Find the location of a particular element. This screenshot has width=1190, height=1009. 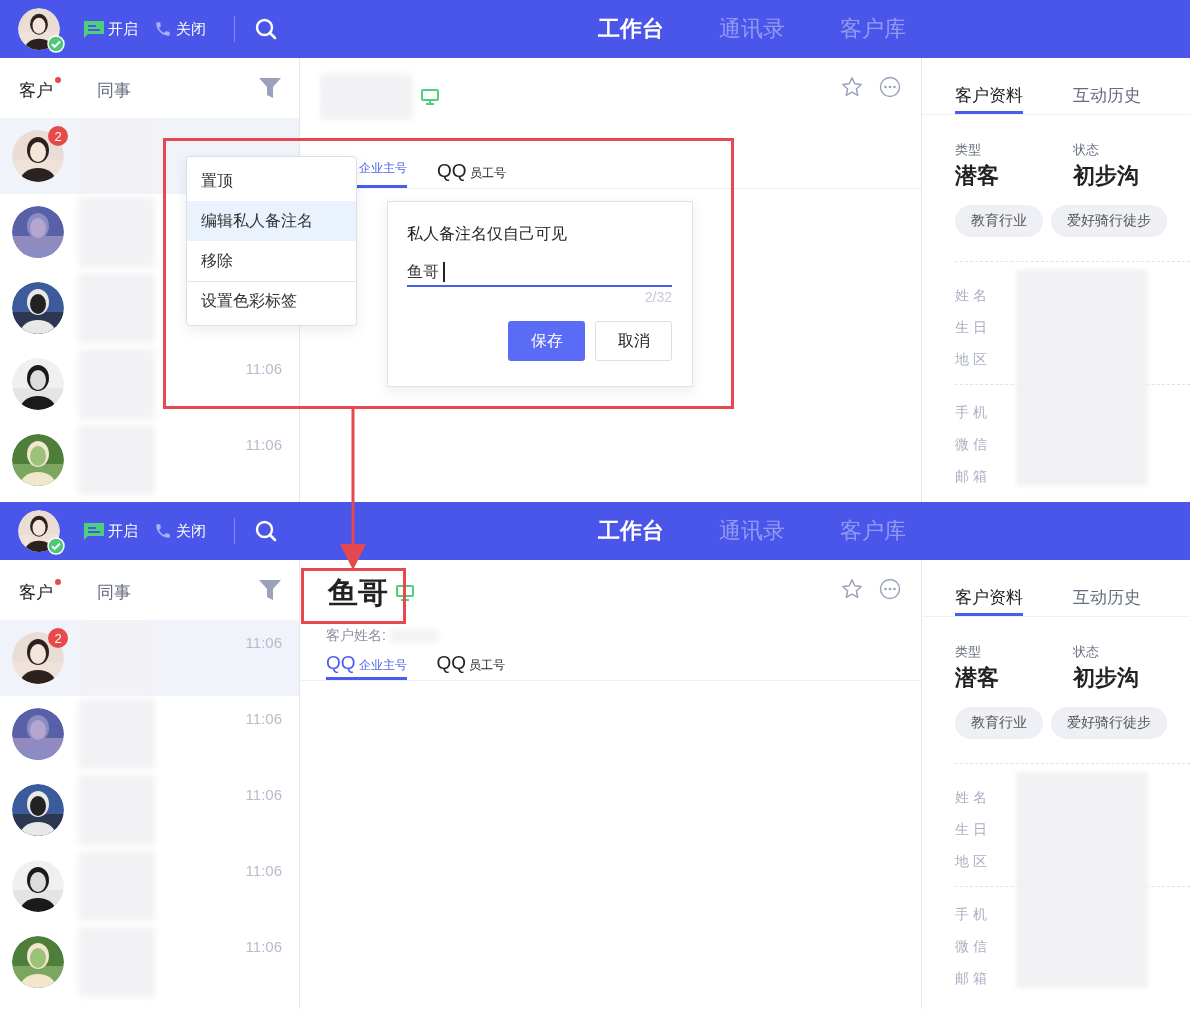

input-field: 鱼哥 is located at coordinates (539, 273).